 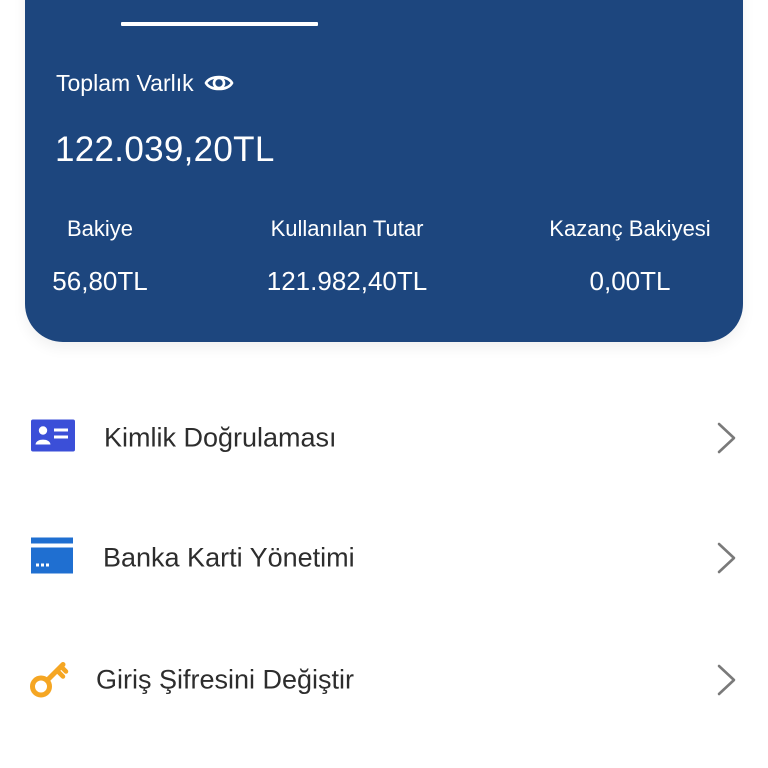 What do you see at coordinates (347, 281) in the screenshot?
I see `used-amount-value: 121.982,40TL` at bounding box center [347, 281].